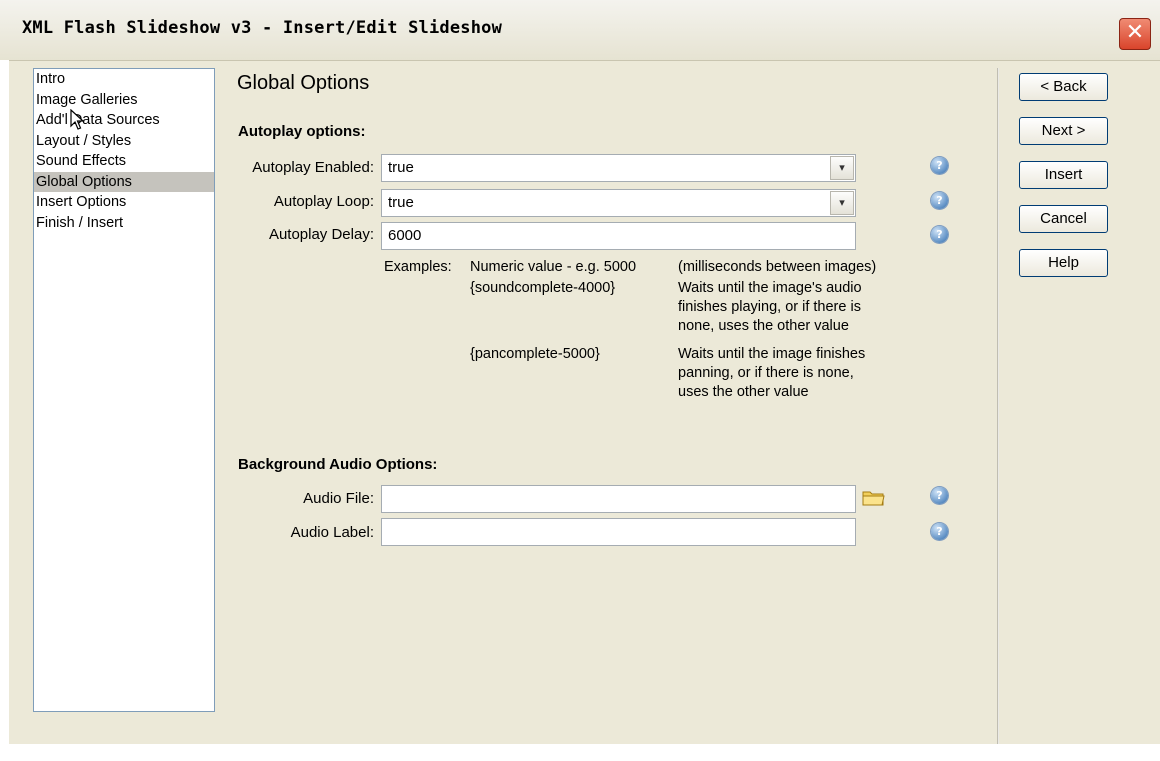  I want to click on example-value: {pancomplete-5000}, so click(535, 354).